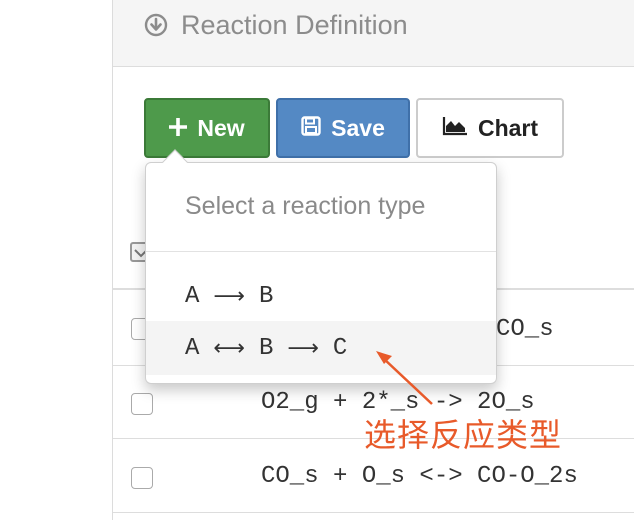 The image size is (634, 520). What do you see at coordinates (294, 25) in the screenshot?
I see `panel-title: Reaction Definition` at bounding box center [294, 25].